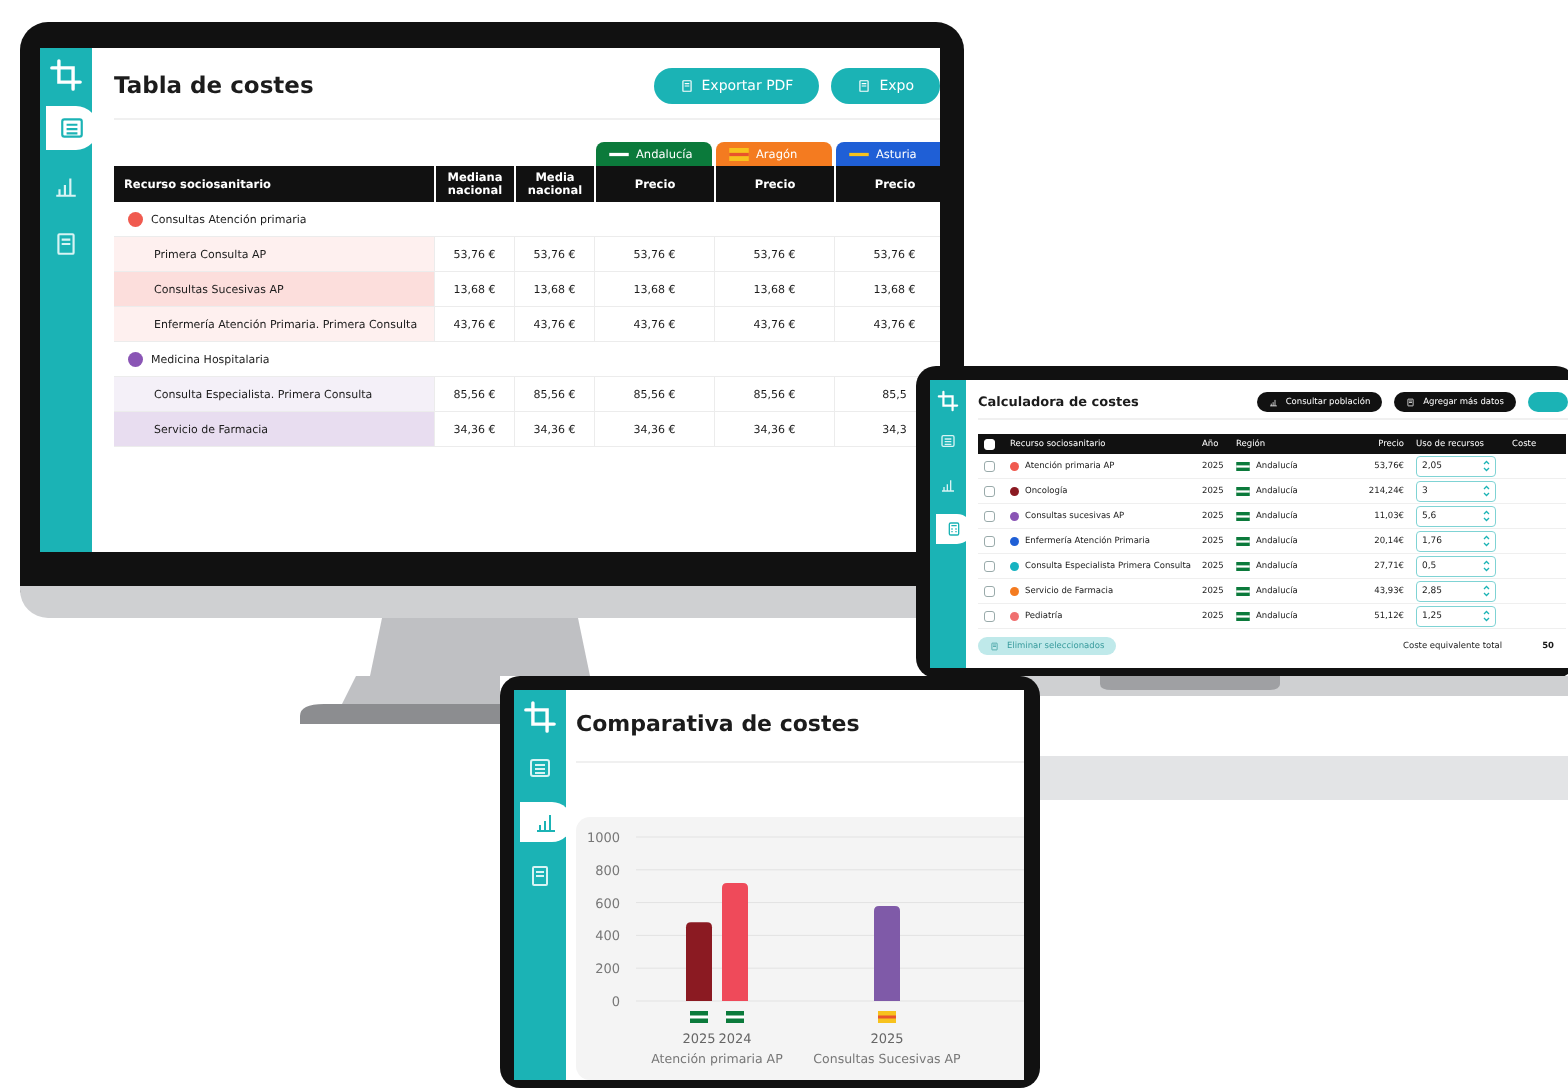  What do you see at coordinates (1548, 402) in the screenshot?
I see `add-button` at bounding box center [1548, 402].